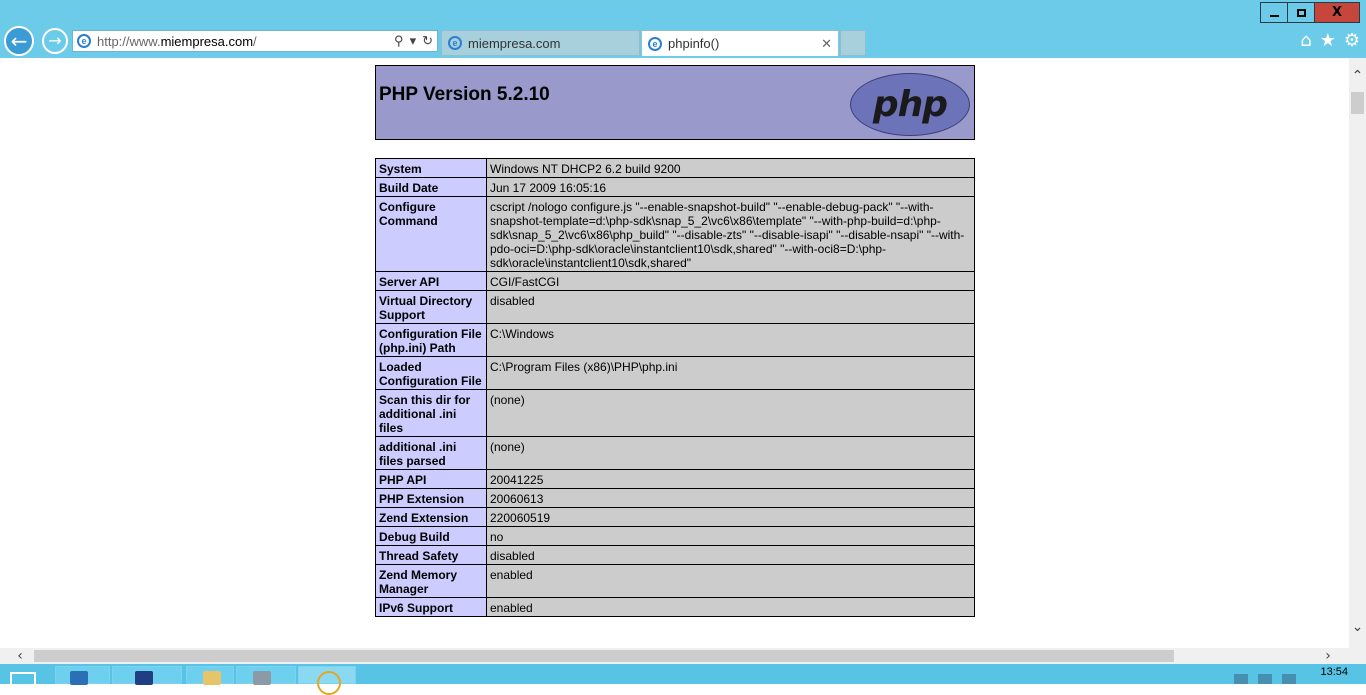  What do you see at coordinates (730, 517) in the screenshot?
I see `row-value: 220060519` at bounding box center [730, 517].